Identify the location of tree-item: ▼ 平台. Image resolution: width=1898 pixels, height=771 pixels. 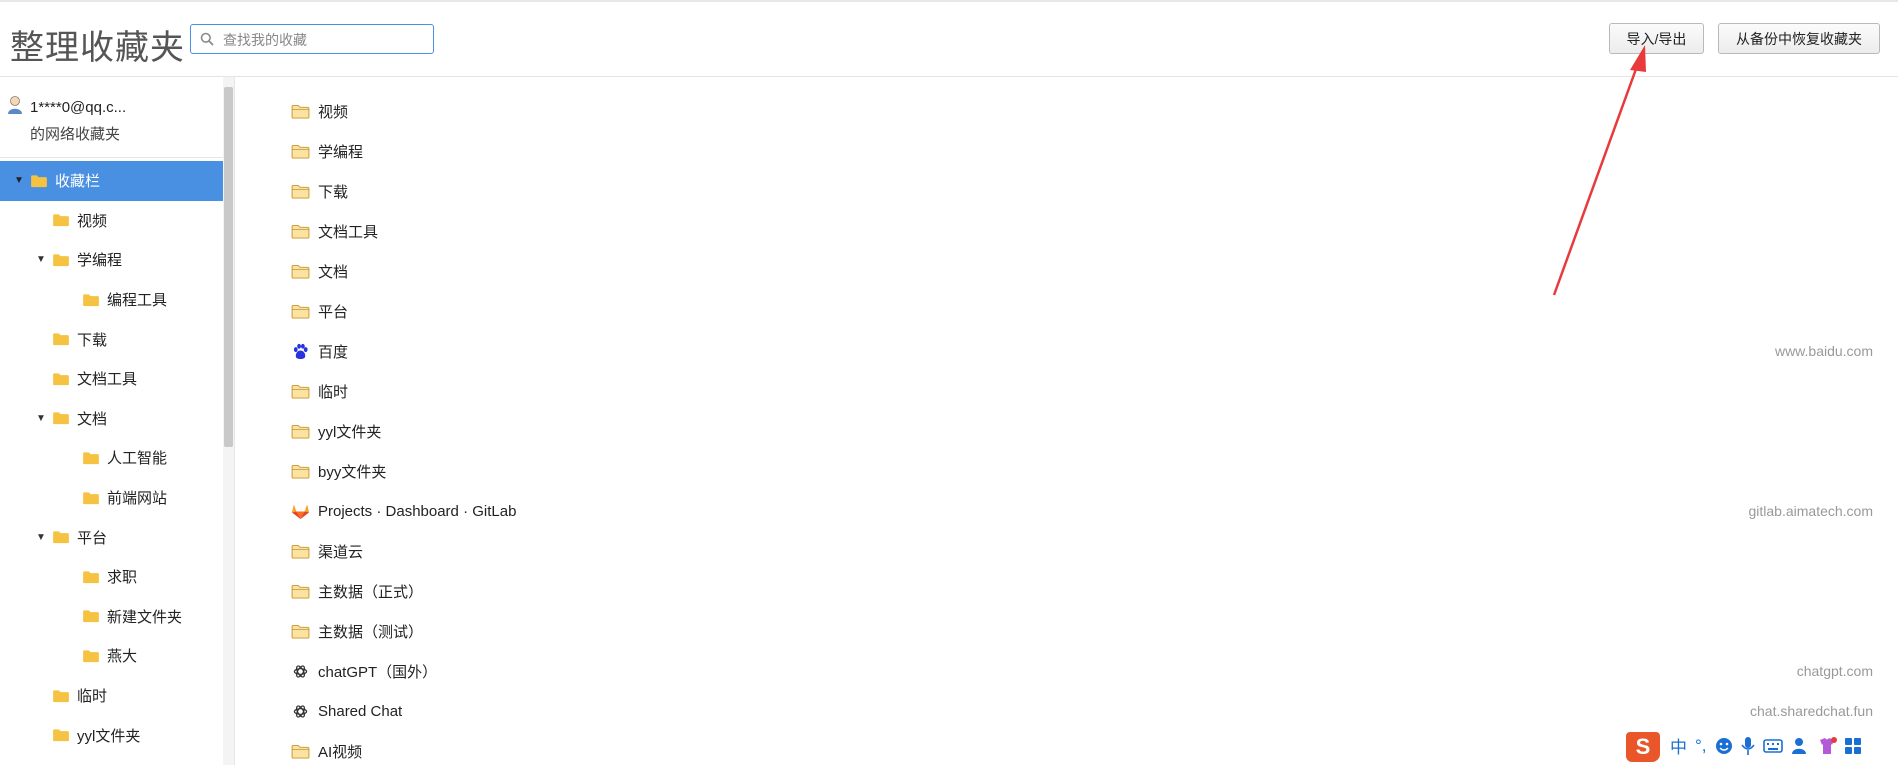
(111, 537).